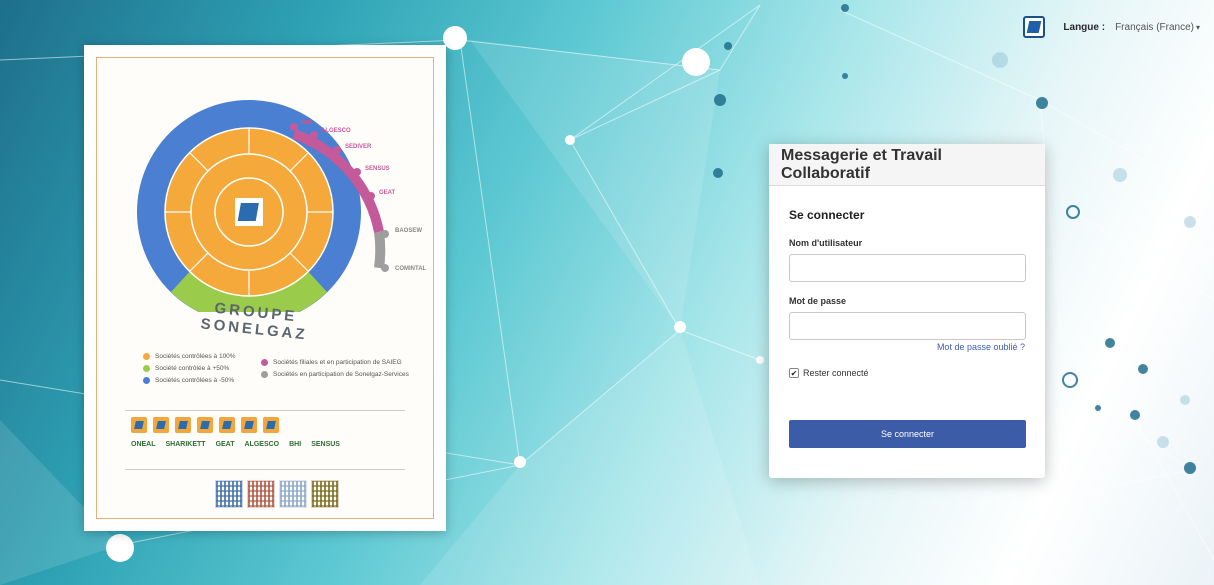 The width and height of the screenshot is (1214, 585). I want to click on remember-me-checkbox: ✔, so click(794, 373).